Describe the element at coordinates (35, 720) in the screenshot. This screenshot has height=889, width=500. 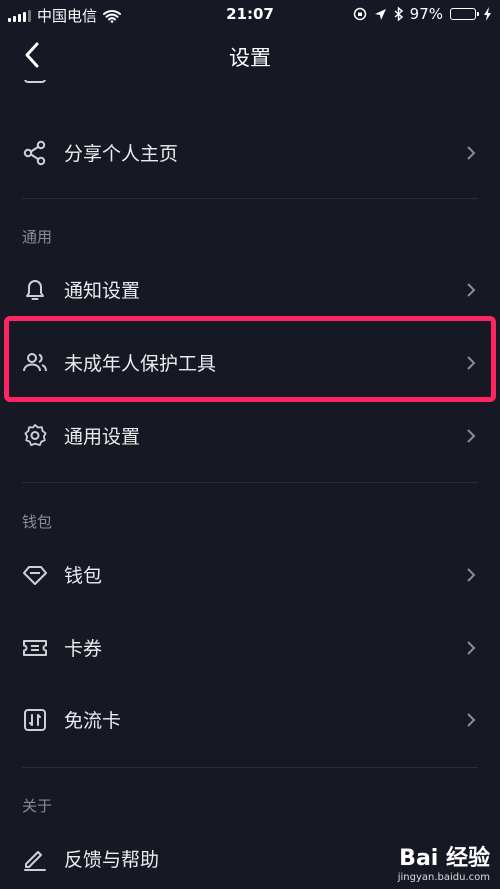
I see `data-card-icon` at that location.